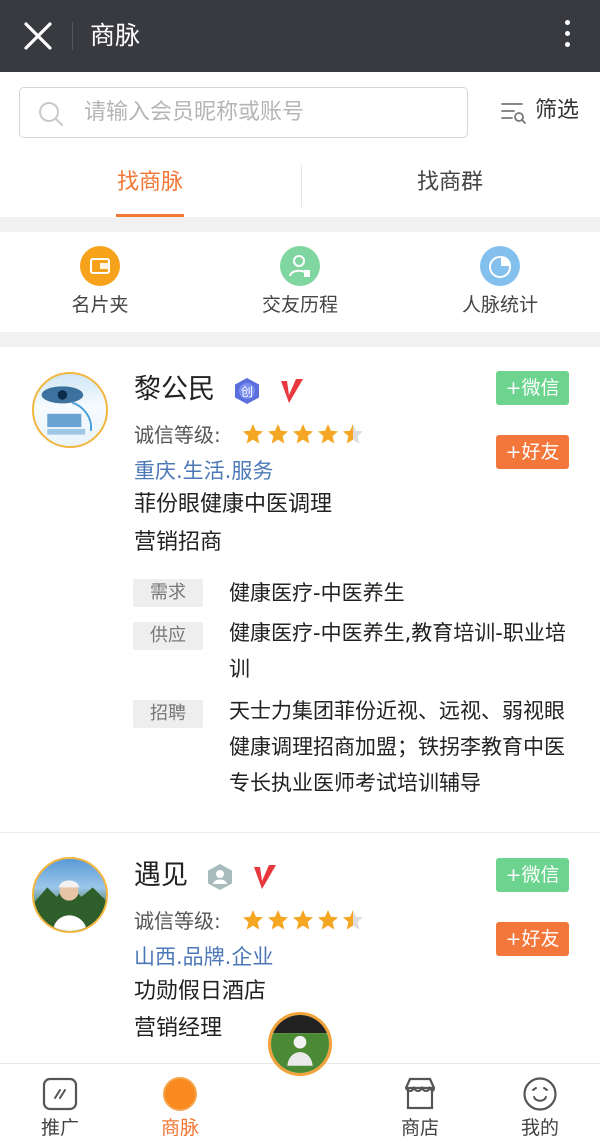 The image size is (600, 1147). Describe the element at coordinates (317, 593) in the screenshot. I see `tag-demand-text: 健康医疗-中医养生` at that location.